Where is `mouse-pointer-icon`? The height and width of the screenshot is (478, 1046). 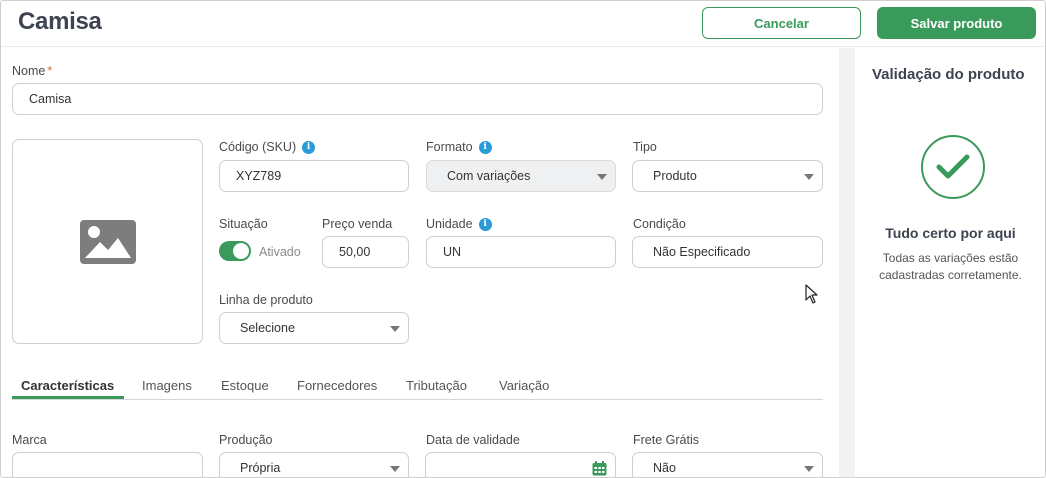 mouse-pointer-icon is located at coordinates (811, 294).